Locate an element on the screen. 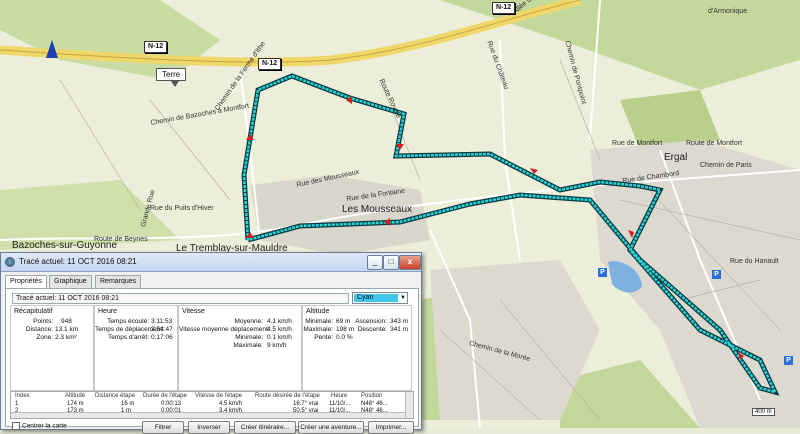 This screenshot has height=434, width=800. tab-proprietes: Propriétés is located at coordinates (26, 282).